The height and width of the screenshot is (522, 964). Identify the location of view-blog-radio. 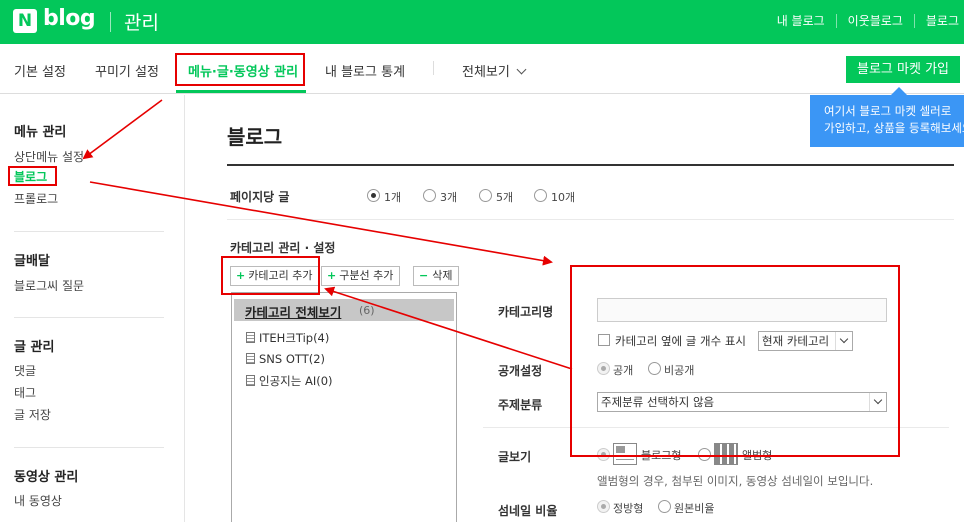
(603, 454).